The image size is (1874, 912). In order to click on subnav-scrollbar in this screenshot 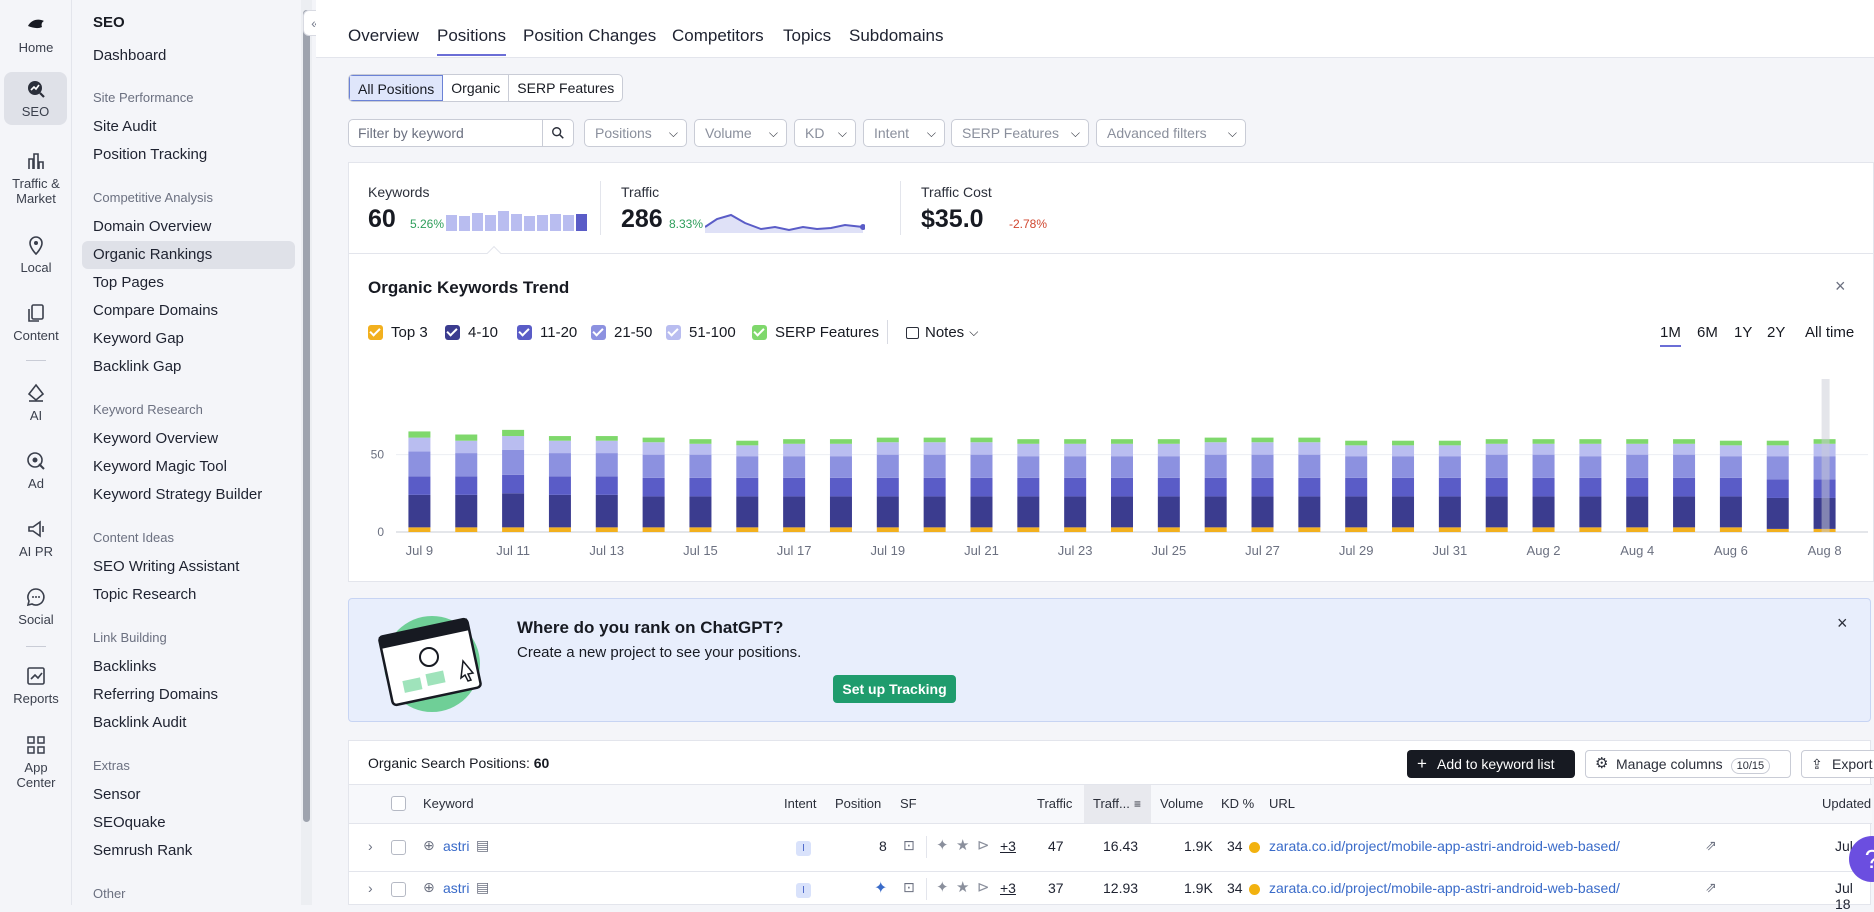, I will do `click(306, 452)`.